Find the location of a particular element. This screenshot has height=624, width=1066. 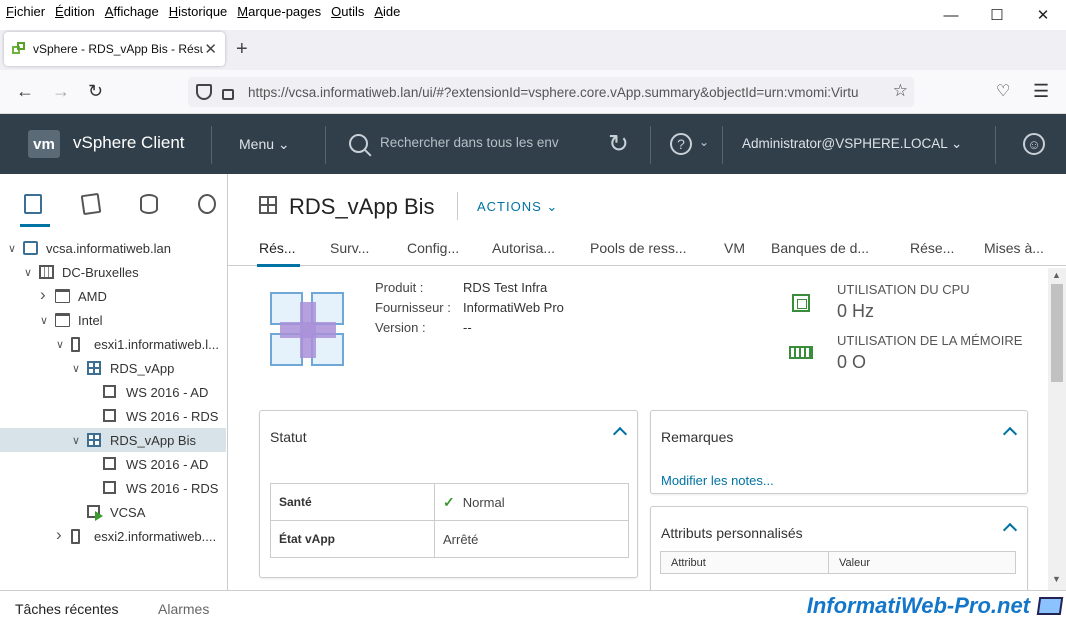

pocket-icon: ♡ is located at coordinates (1003, 91).